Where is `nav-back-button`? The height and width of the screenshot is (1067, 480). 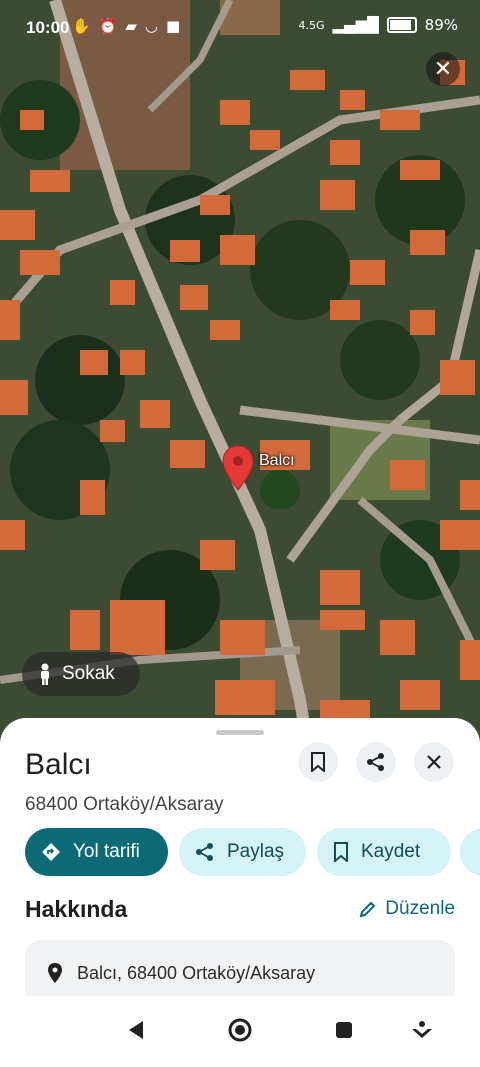 nav-back-button is located at coordinates (136, 1030).